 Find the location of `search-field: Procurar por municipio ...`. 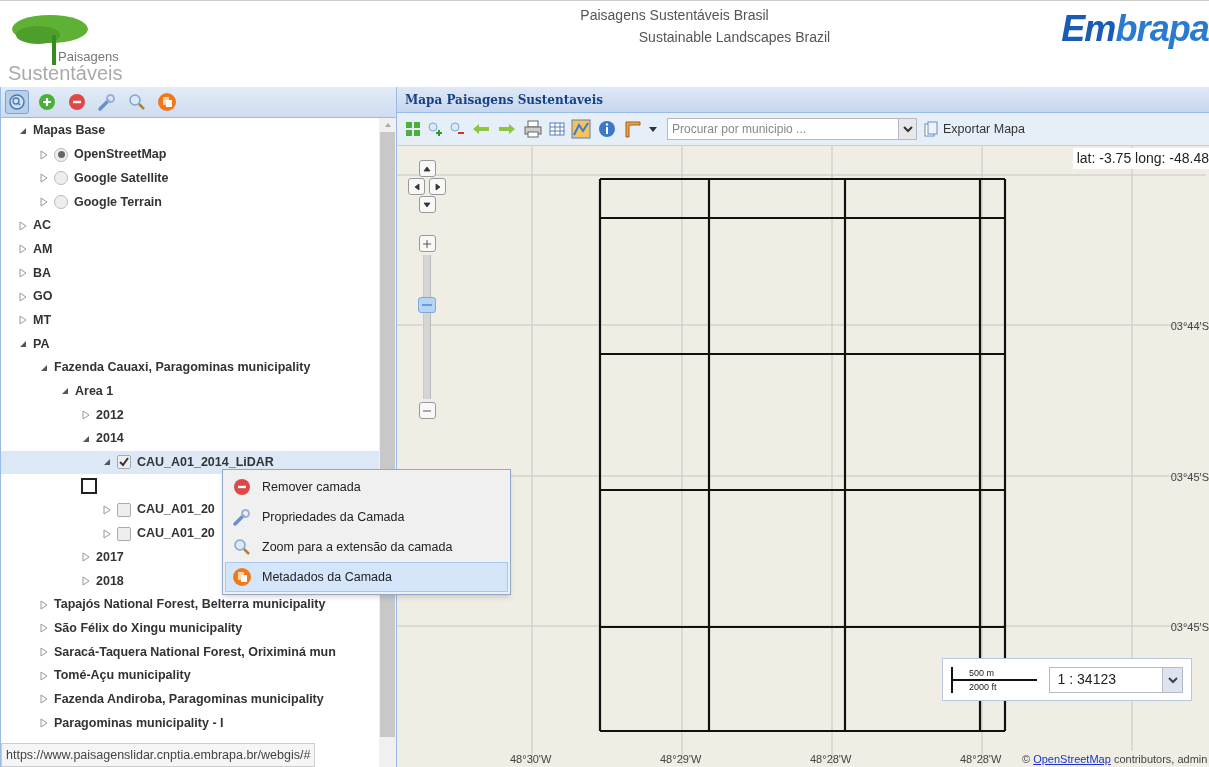

search-field: Procurar por municipio ... is located at coordinates (783, 129).